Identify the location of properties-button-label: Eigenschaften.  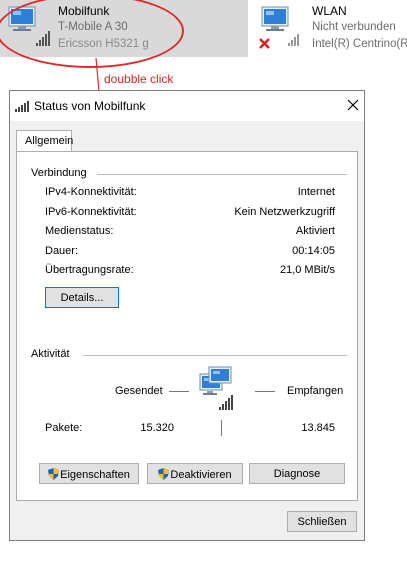
(95, 475).